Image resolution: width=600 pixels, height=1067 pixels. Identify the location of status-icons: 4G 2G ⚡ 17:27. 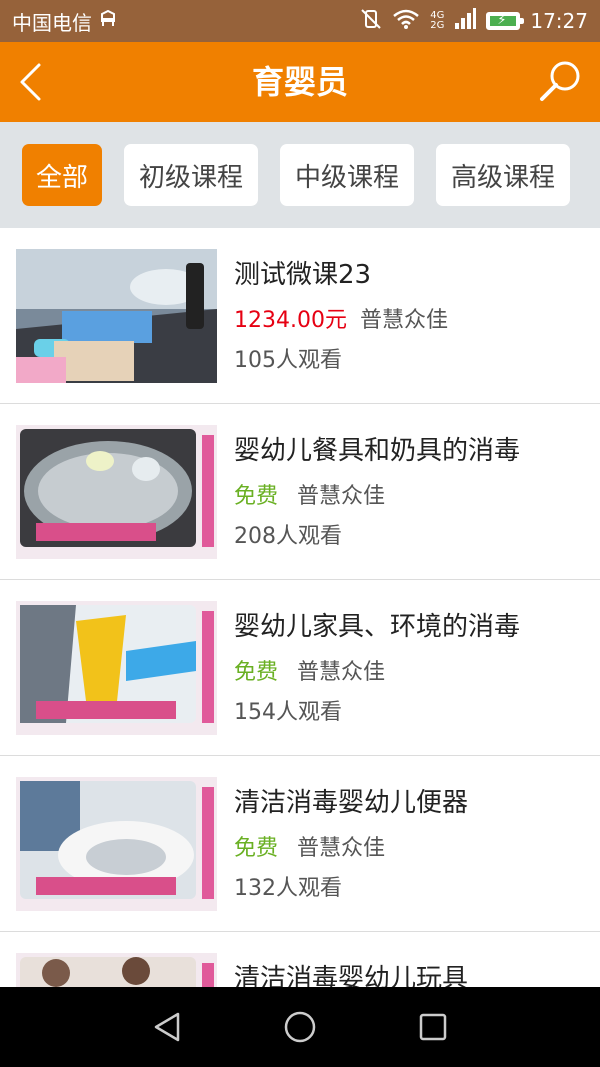
(474, 21).